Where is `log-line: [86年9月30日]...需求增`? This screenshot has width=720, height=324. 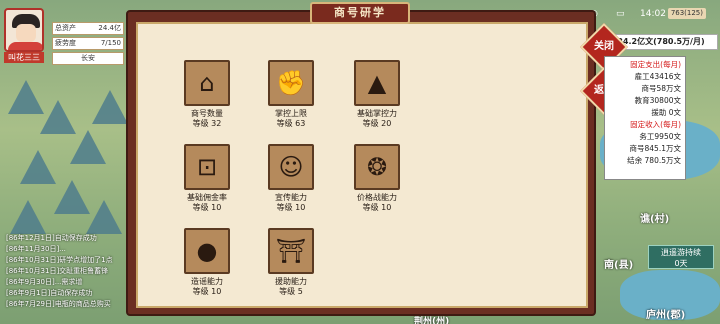
log-line: [86年9月30日]...需求增 is located at coordinates (44, 282).